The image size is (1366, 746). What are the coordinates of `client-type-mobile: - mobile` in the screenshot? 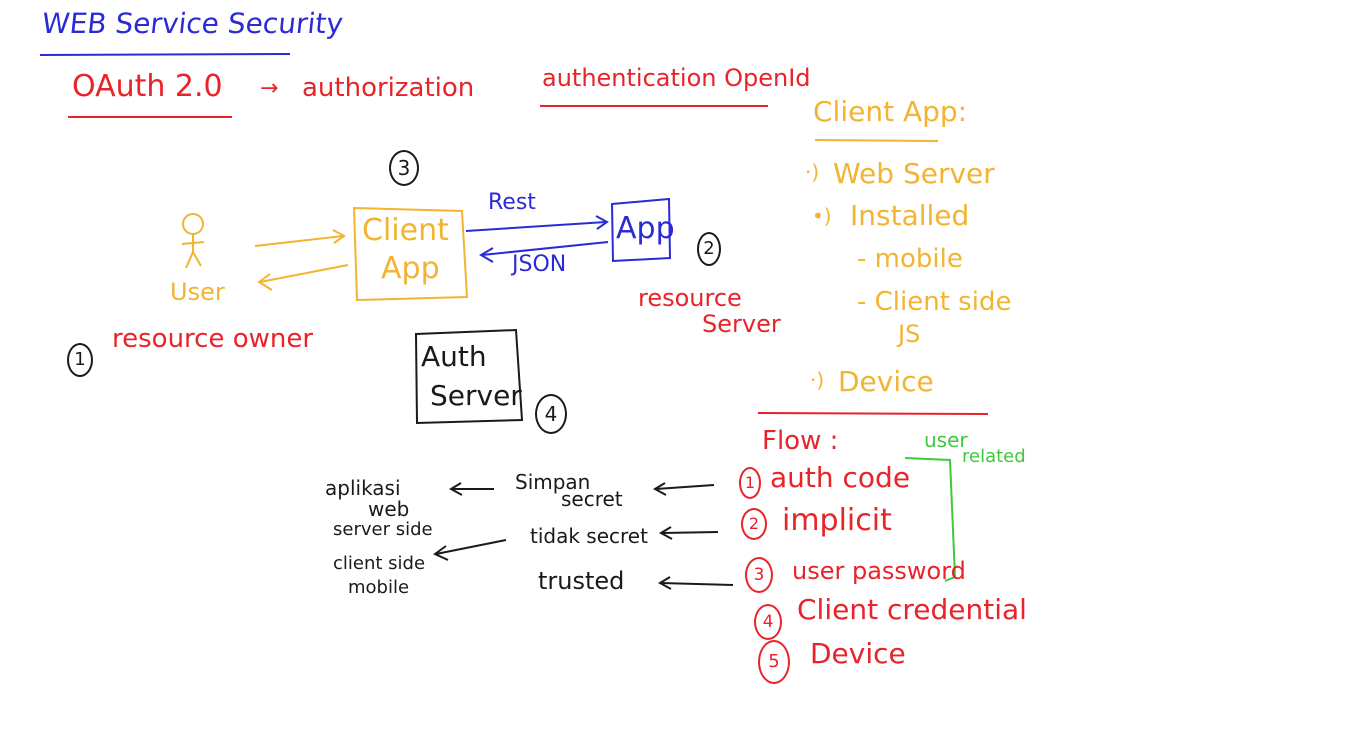 It's located at (910, 259).